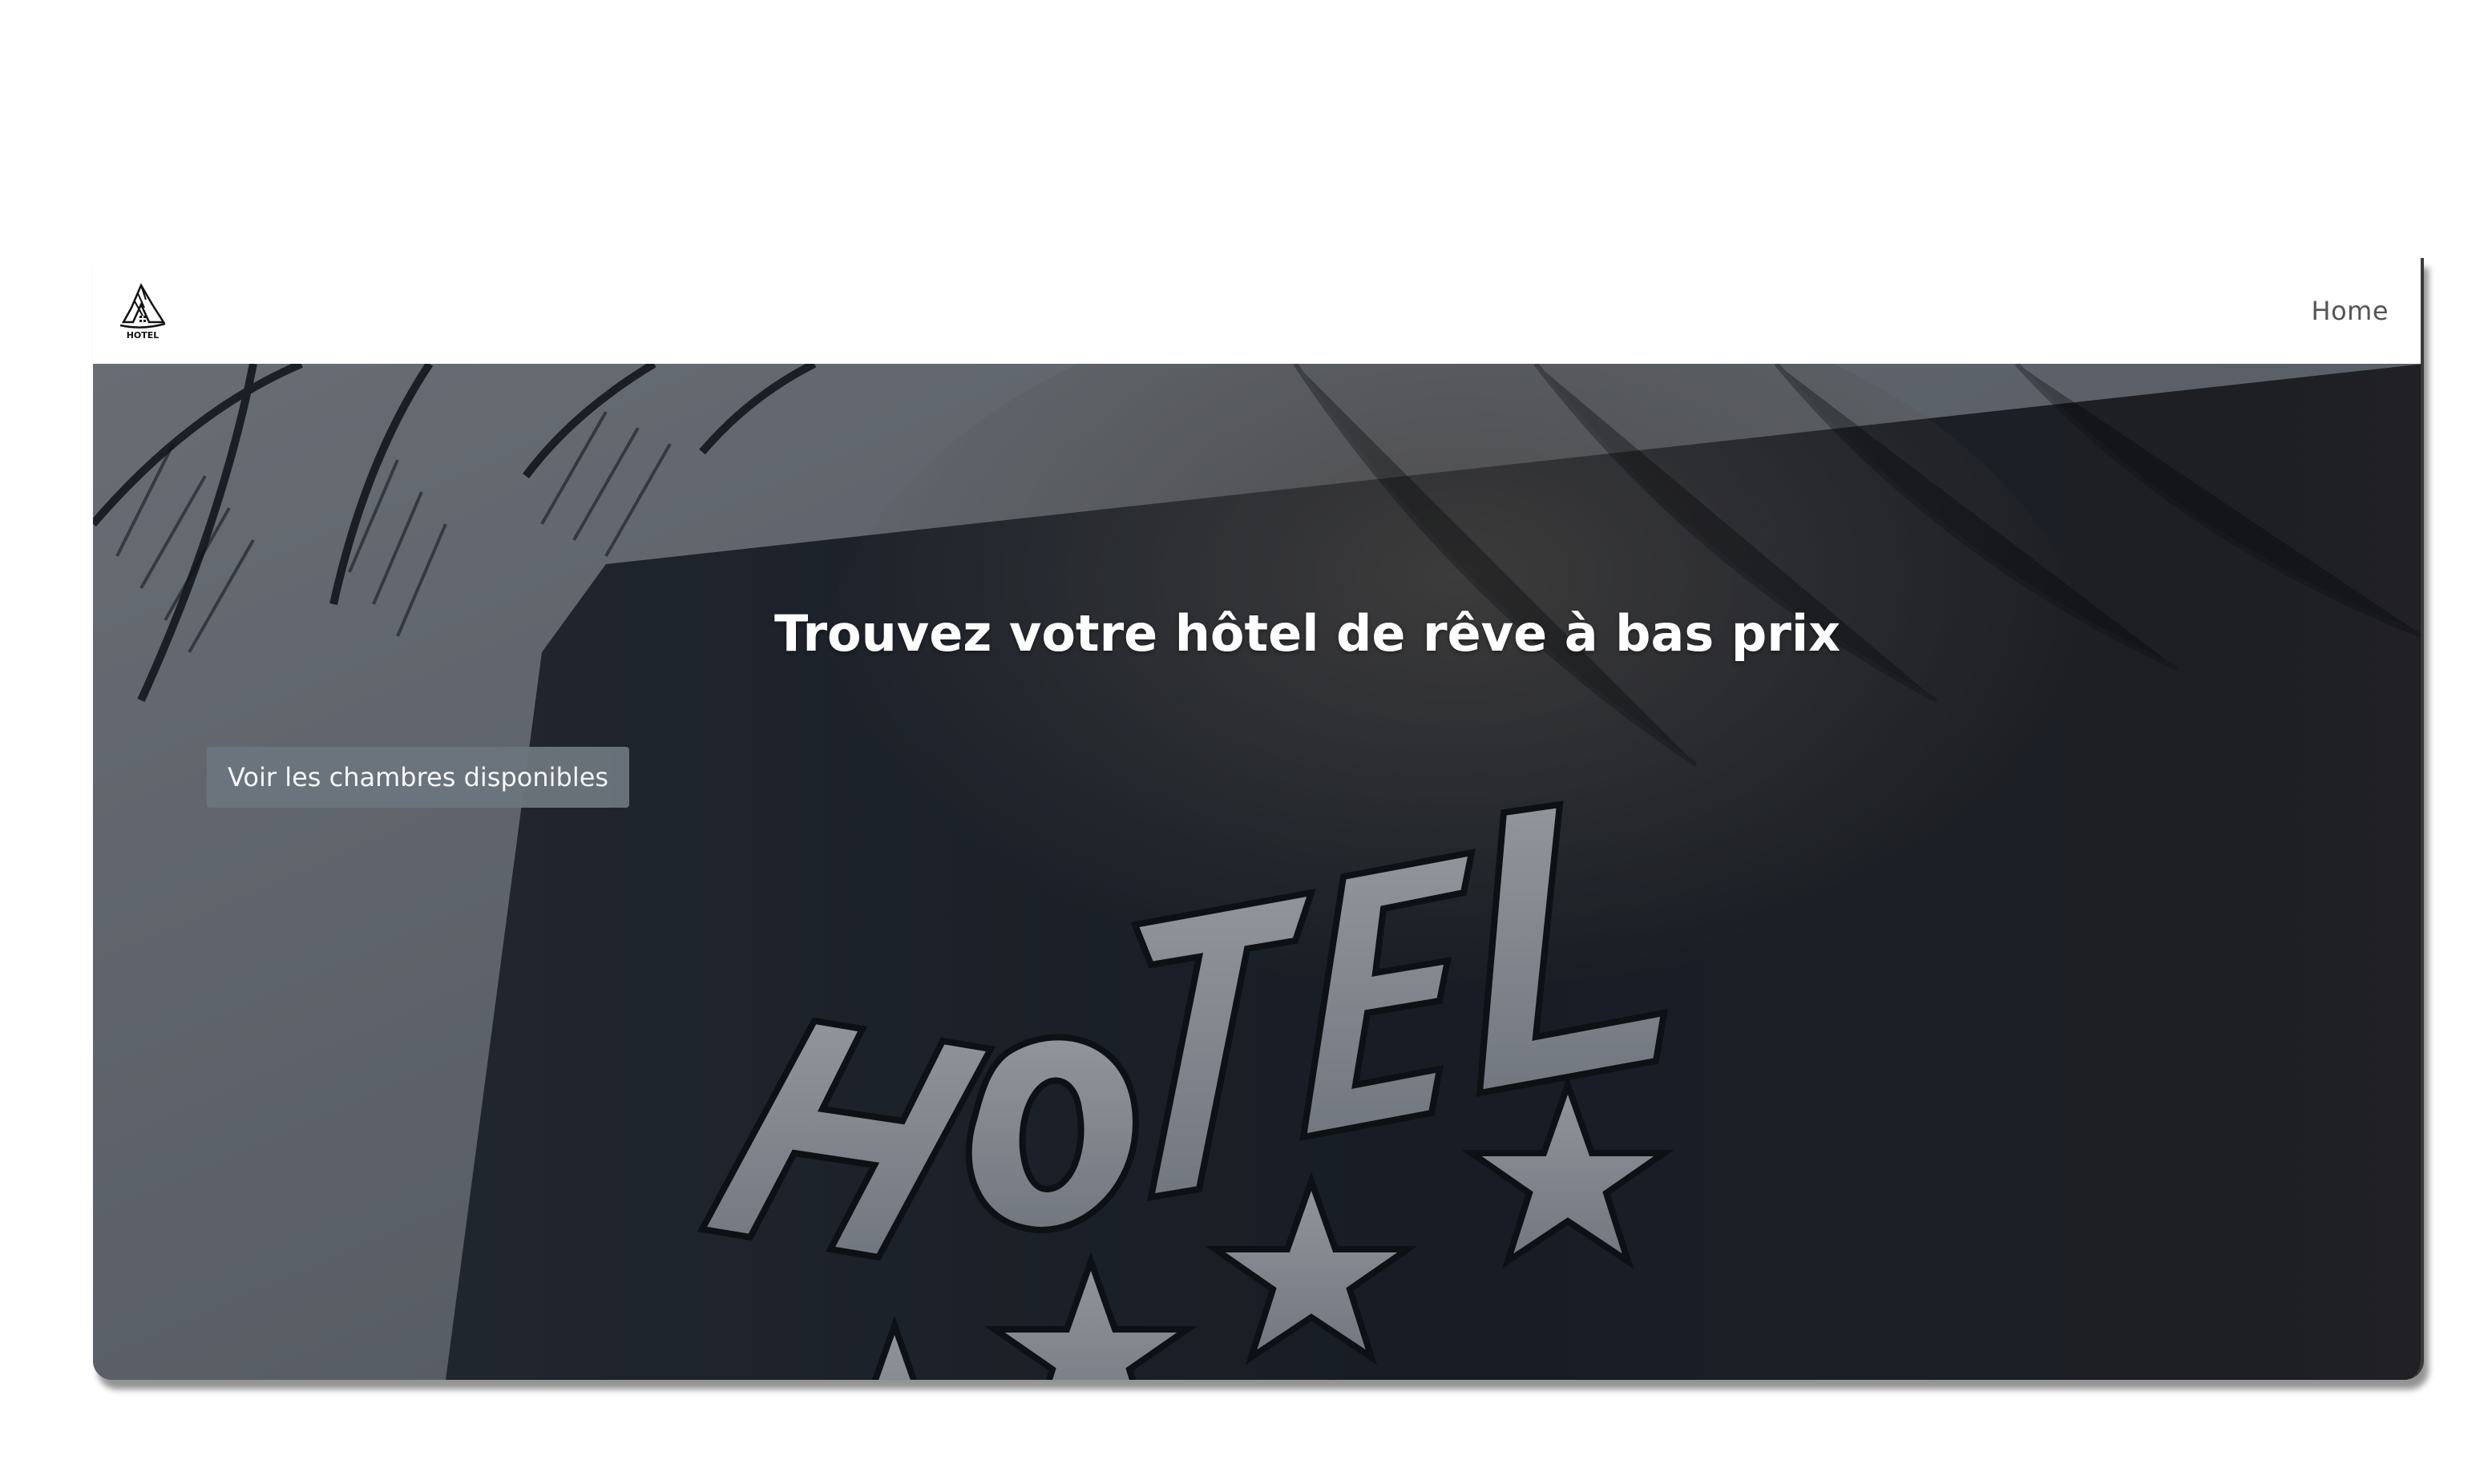 This screenshot has width=2488, height=1484. I want to click on view-available-rooms-button: Voir les chambres disponibles, so click(419, 778).